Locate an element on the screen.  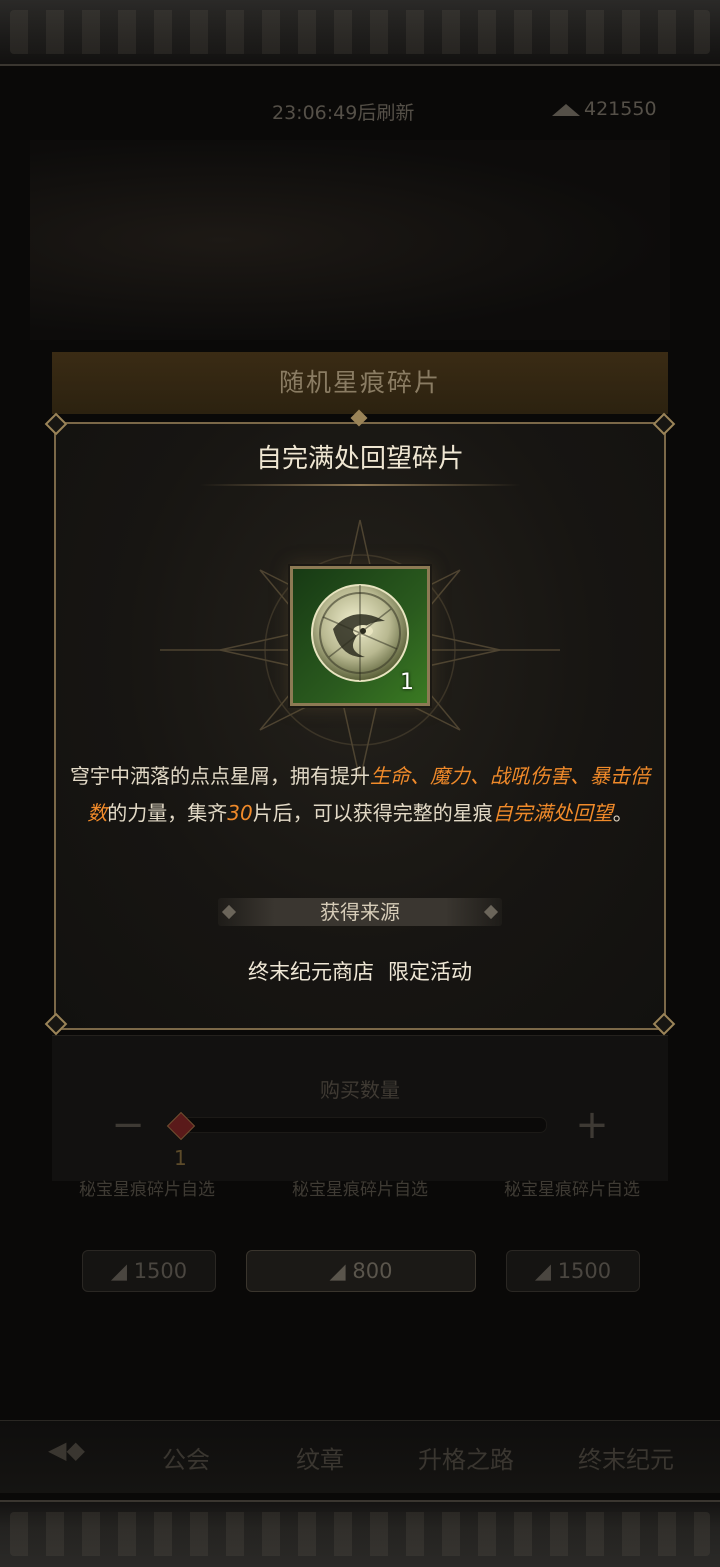
modal-header-title: 随机星痕碎片 is located at coordinates (360, 383).